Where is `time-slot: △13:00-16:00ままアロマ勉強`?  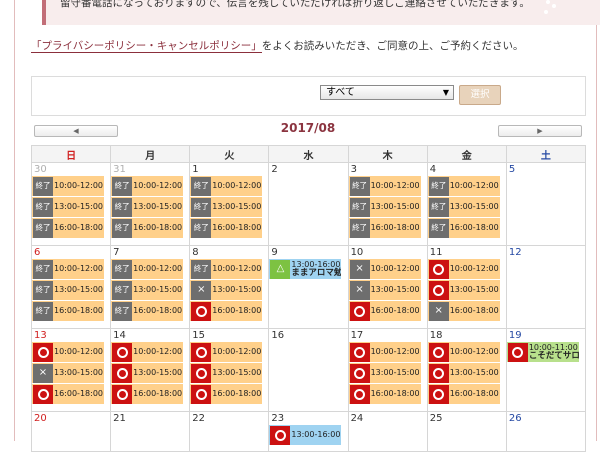 time-slot: △13:00-16:00ままアロマ勉強 is located at coordinates (305, 269).